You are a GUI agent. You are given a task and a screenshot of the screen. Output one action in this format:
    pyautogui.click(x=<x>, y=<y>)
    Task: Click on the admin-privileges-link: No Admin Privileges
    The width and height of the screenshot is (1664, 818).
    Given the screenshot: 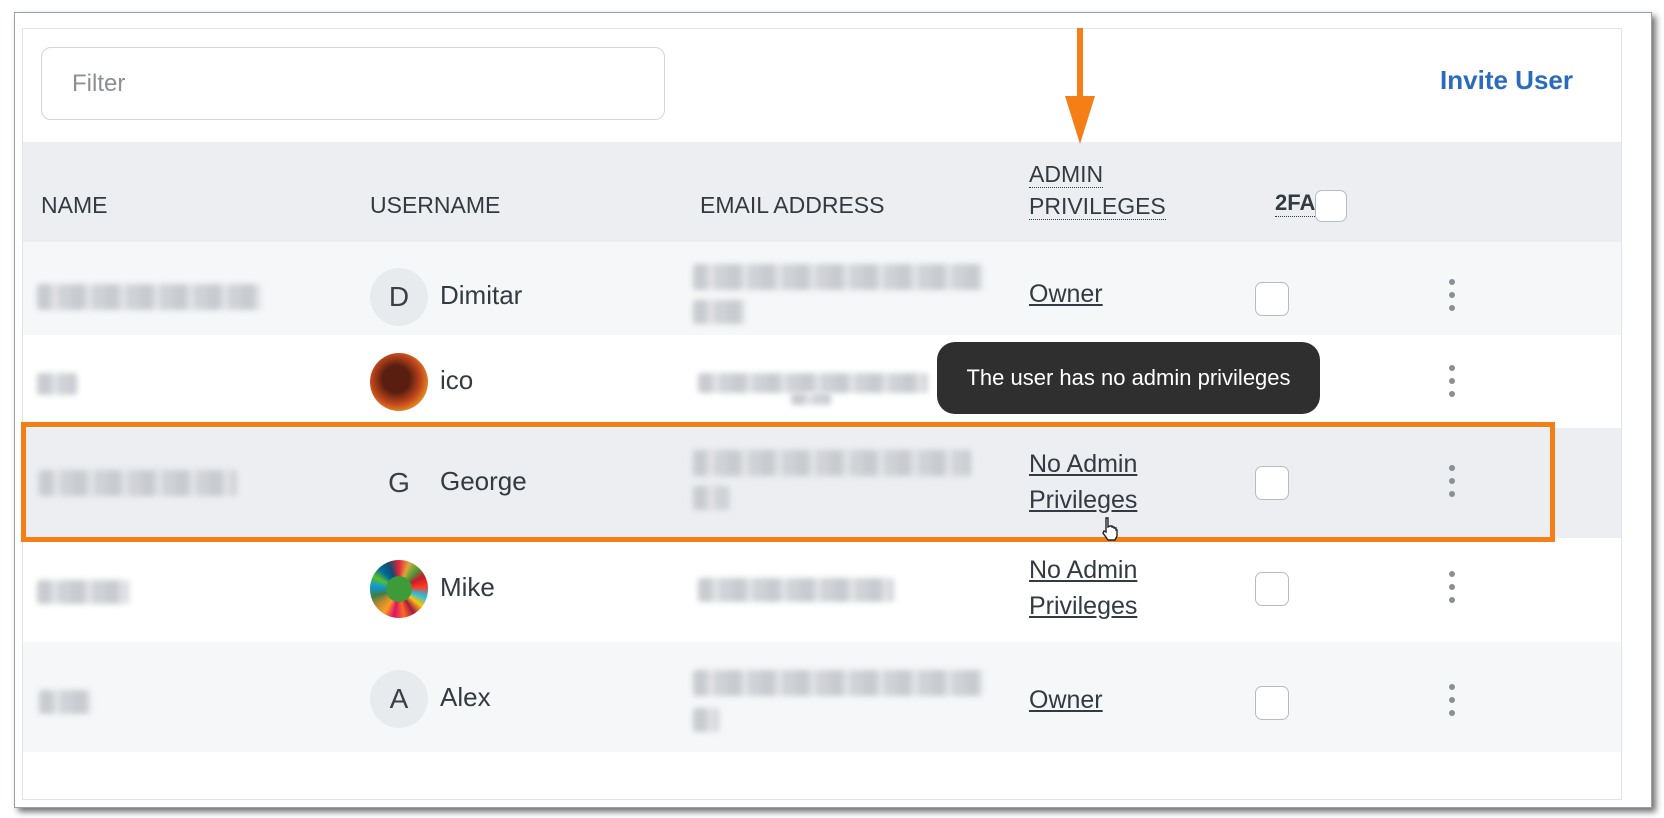 What is the action you would take?
    pyautogui.click(x=1083, y=588)
    